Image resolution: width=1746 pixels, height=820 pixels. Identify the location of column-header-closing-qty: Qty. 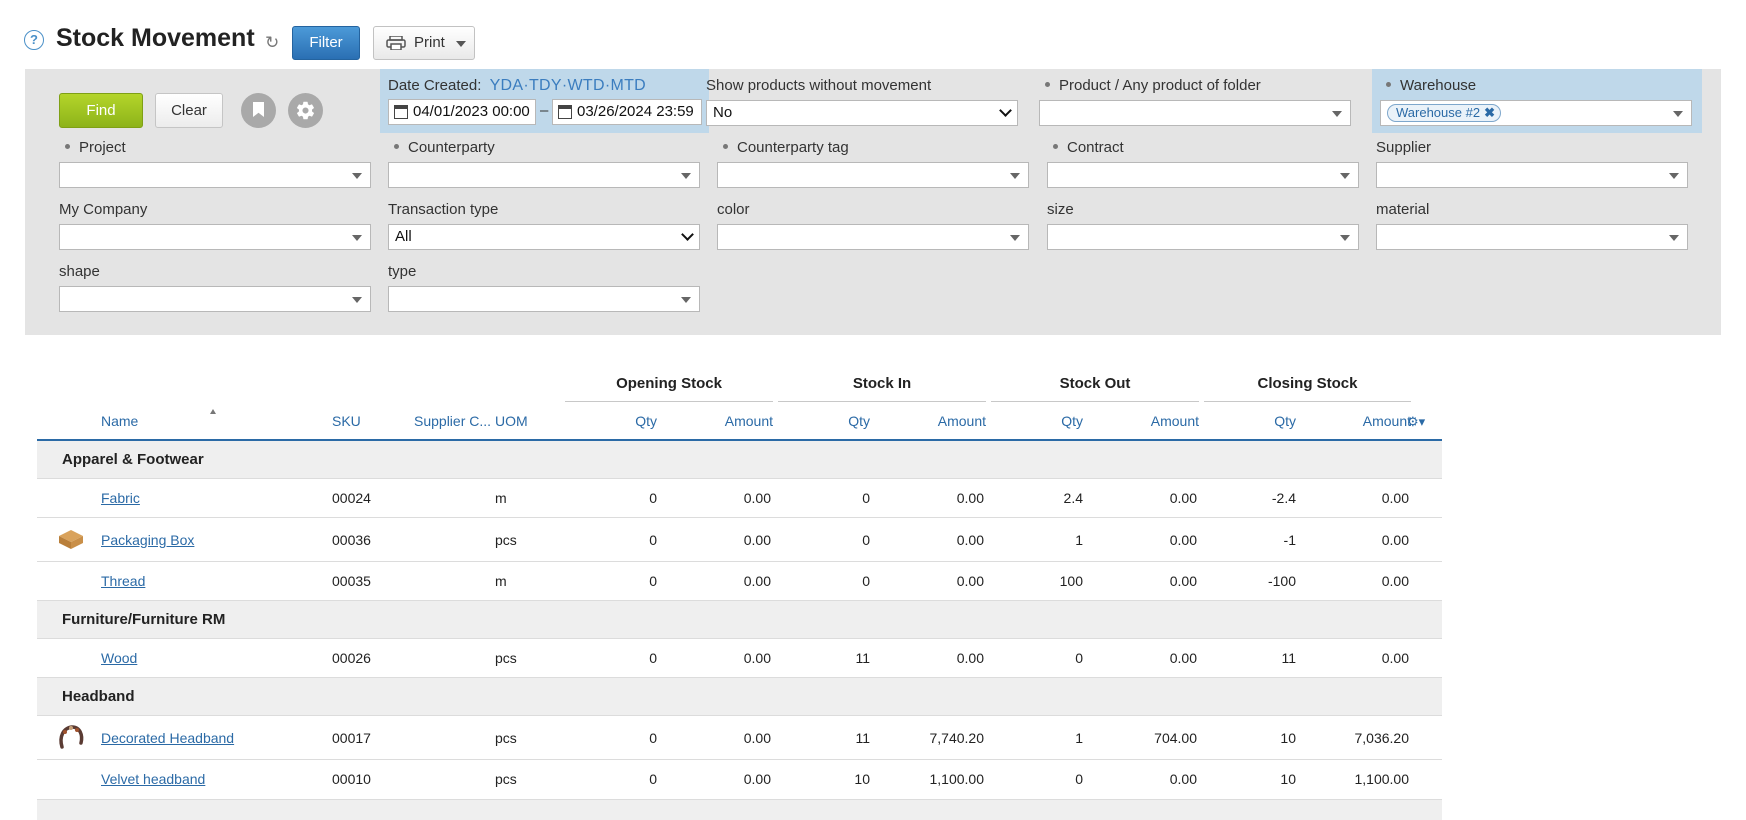
(1266, 421).